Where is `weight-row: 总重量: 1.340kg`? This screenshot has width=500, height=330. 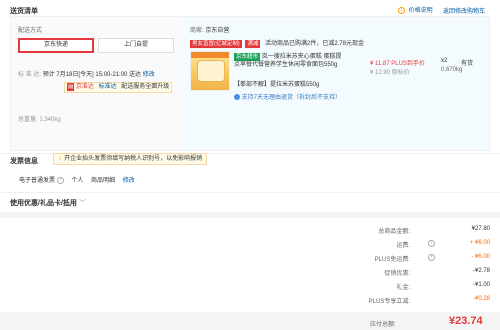 weight-row: 总重量: 1.340kg is located at coordinates (39, 120).